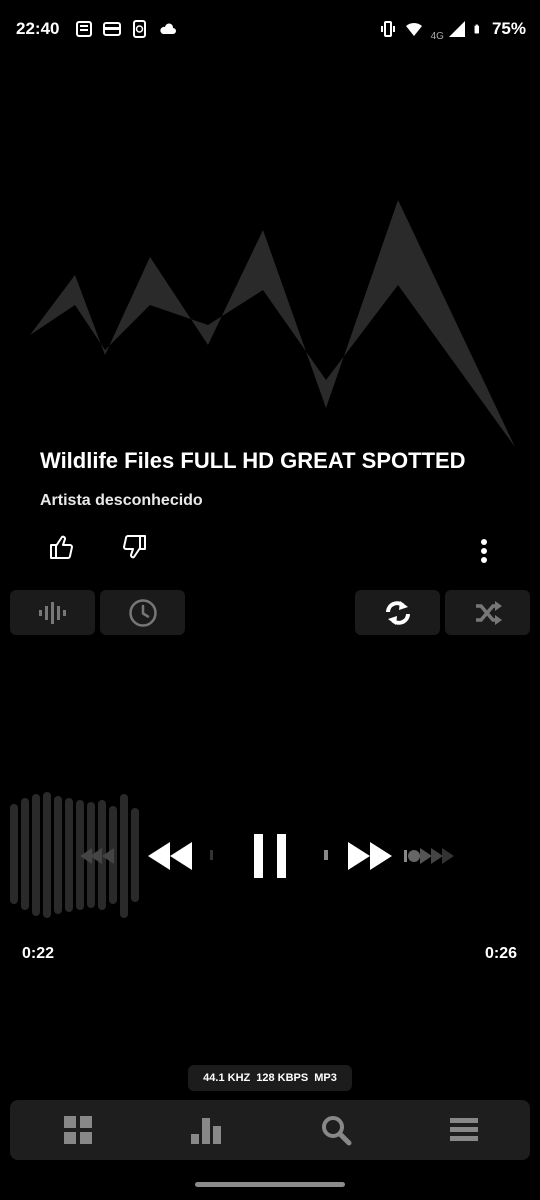  I want to click on bitrate: 128 KBPS, so click(282, 1078).